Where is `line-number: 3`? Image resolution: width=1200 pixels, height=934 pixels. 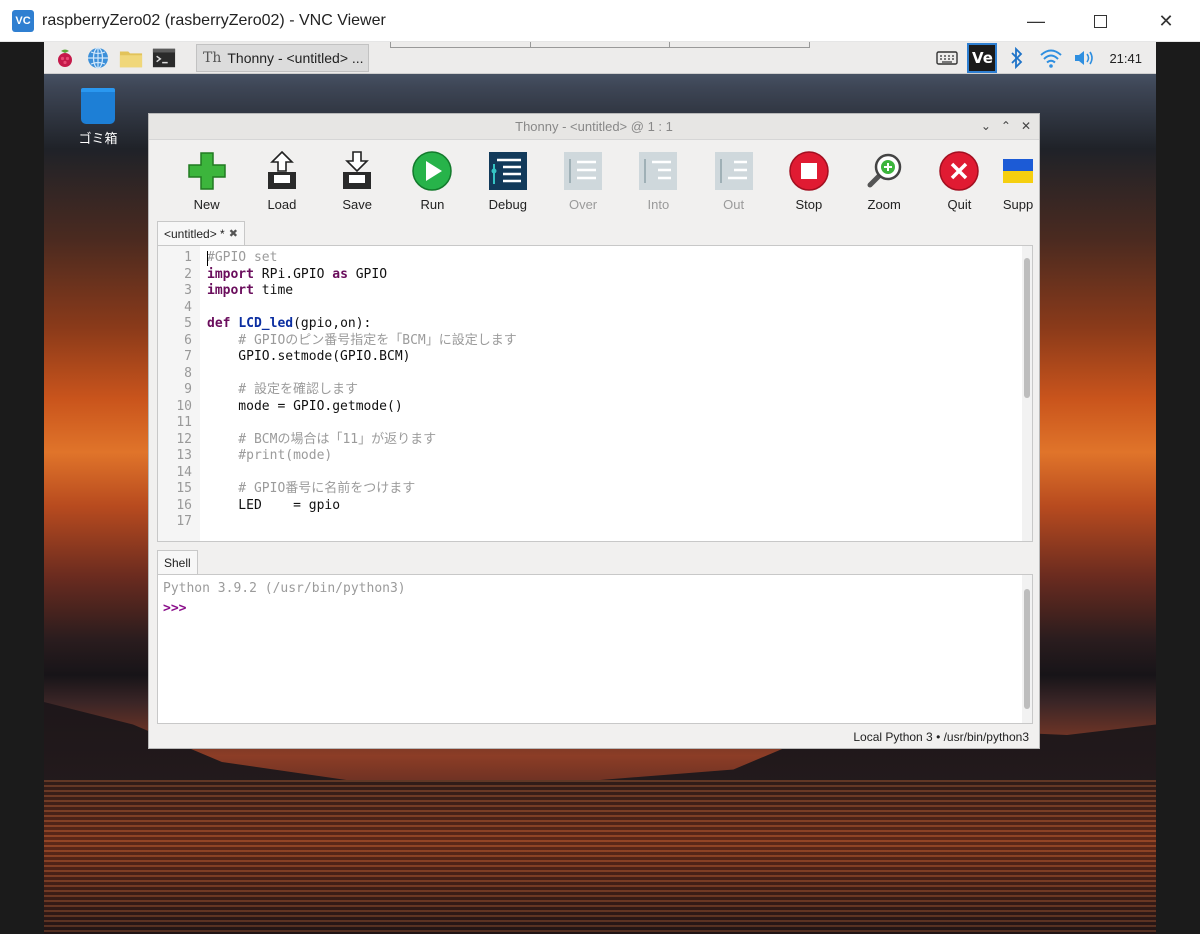 line-number: 3 is located at coordinates (188, 290).